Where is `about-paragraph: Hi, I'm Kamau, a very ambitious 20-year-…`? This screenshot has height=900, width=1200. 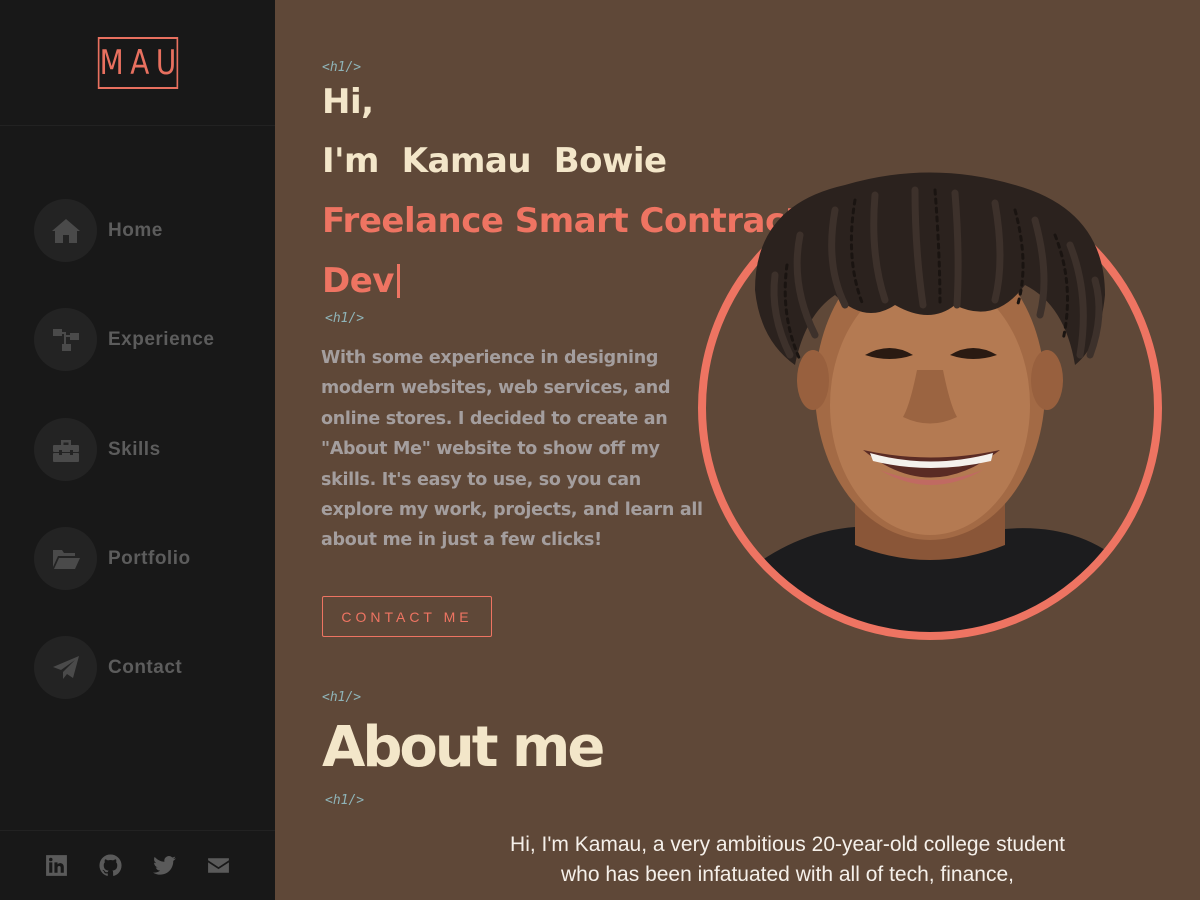
about-paragraph: Hi, I'm Kamau, a very ambitious 20-year-… is located at coordinates (787, 859).